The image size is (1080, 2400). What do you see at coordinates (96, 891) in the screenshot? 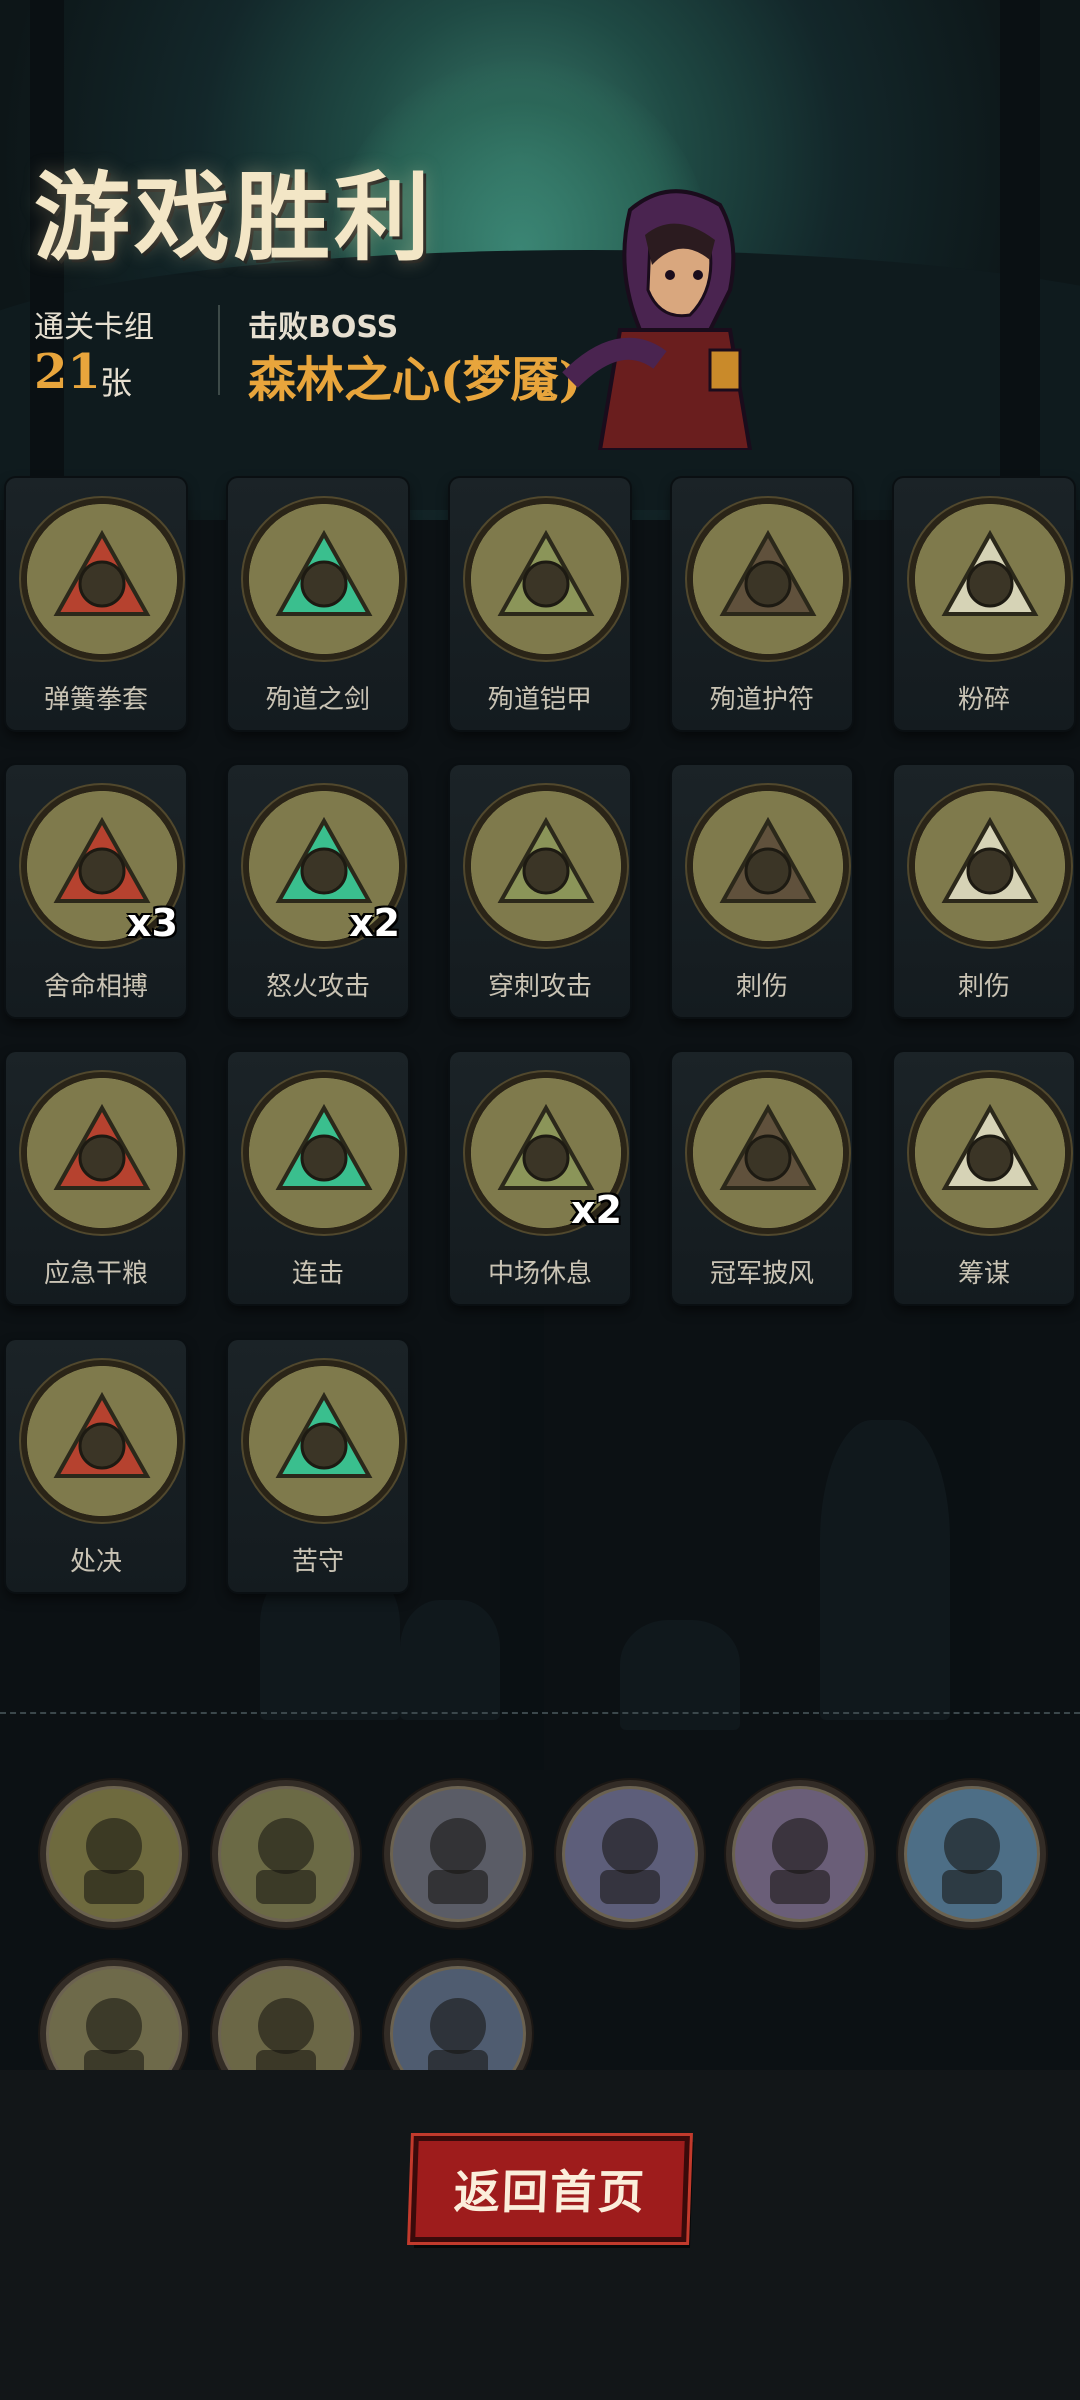
I see `card: 舍命相搏 x3` at bounding box center [96, 891].